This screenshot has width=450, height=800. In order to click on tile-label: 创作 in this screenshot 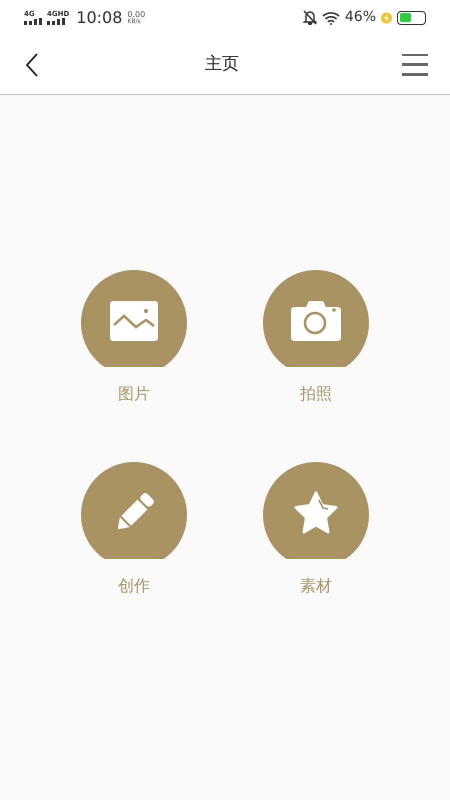, I will do `click(134, 586)`.